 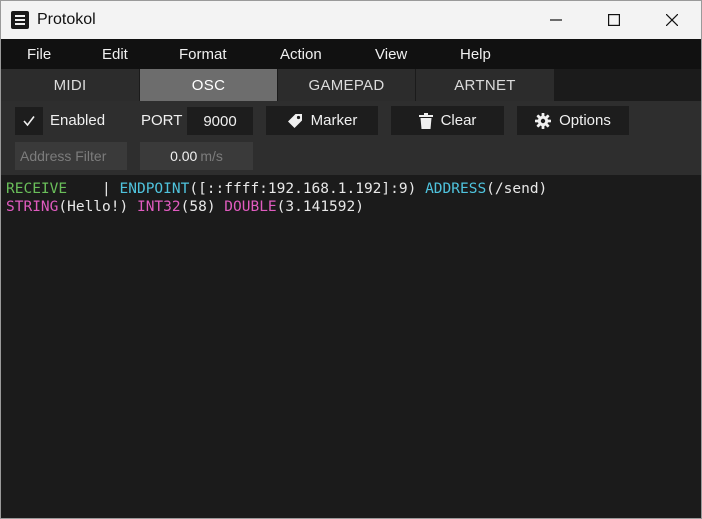 I want to click on log-int-key: INT32, so click(x=158, y=207).